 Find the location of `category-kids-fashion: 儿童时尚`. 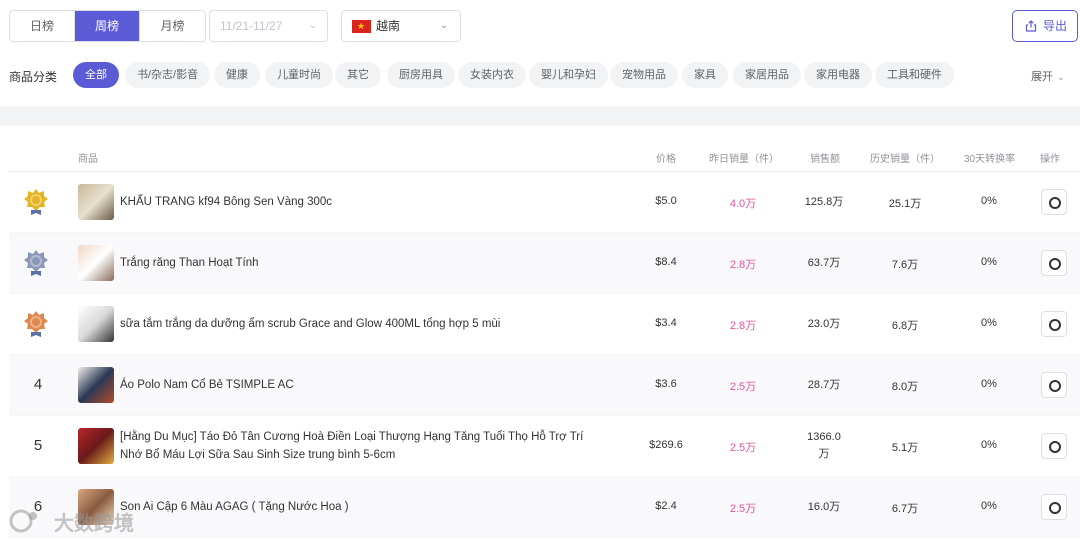

category-kids-fashion: 儿童时尚 is located at coordinates (299, 75).